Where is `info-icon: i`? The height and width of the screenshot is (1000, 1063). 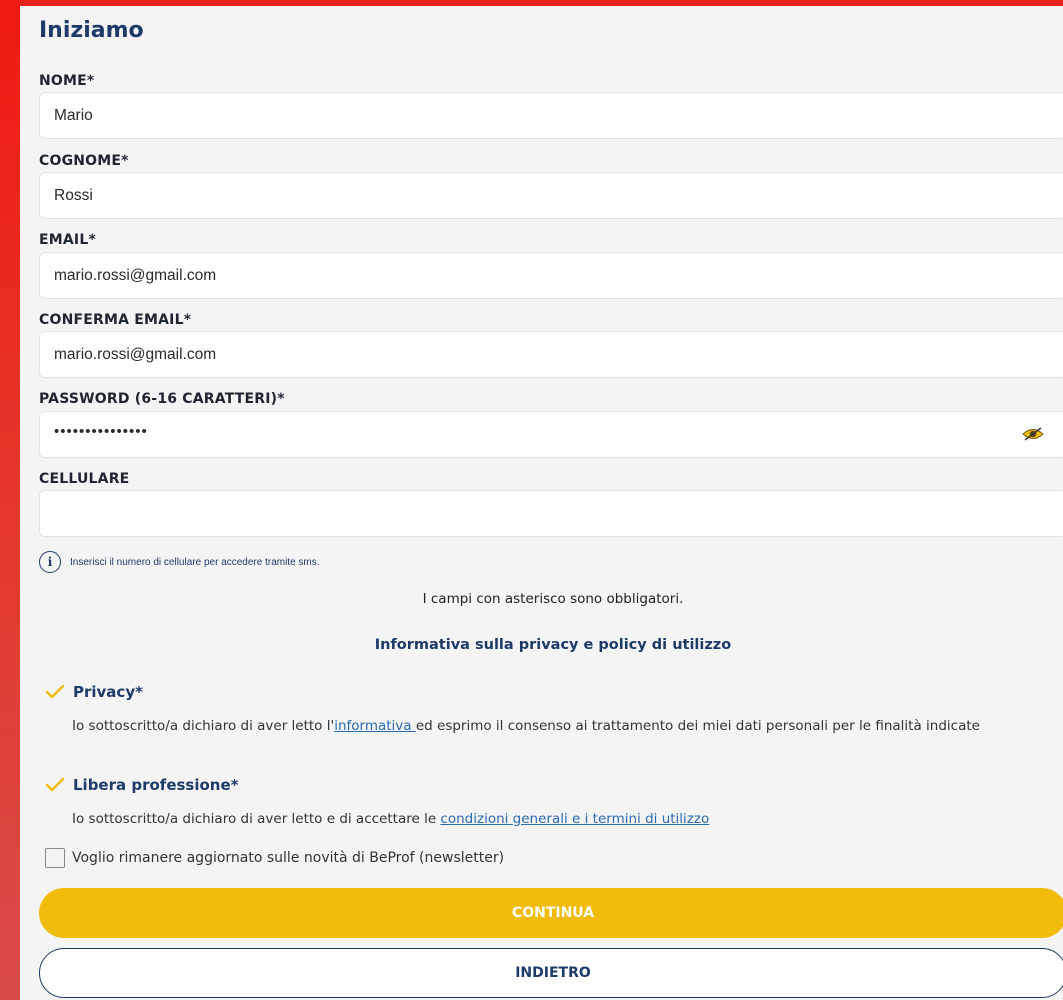
info-icon: i is located at coordinates (50, 562).